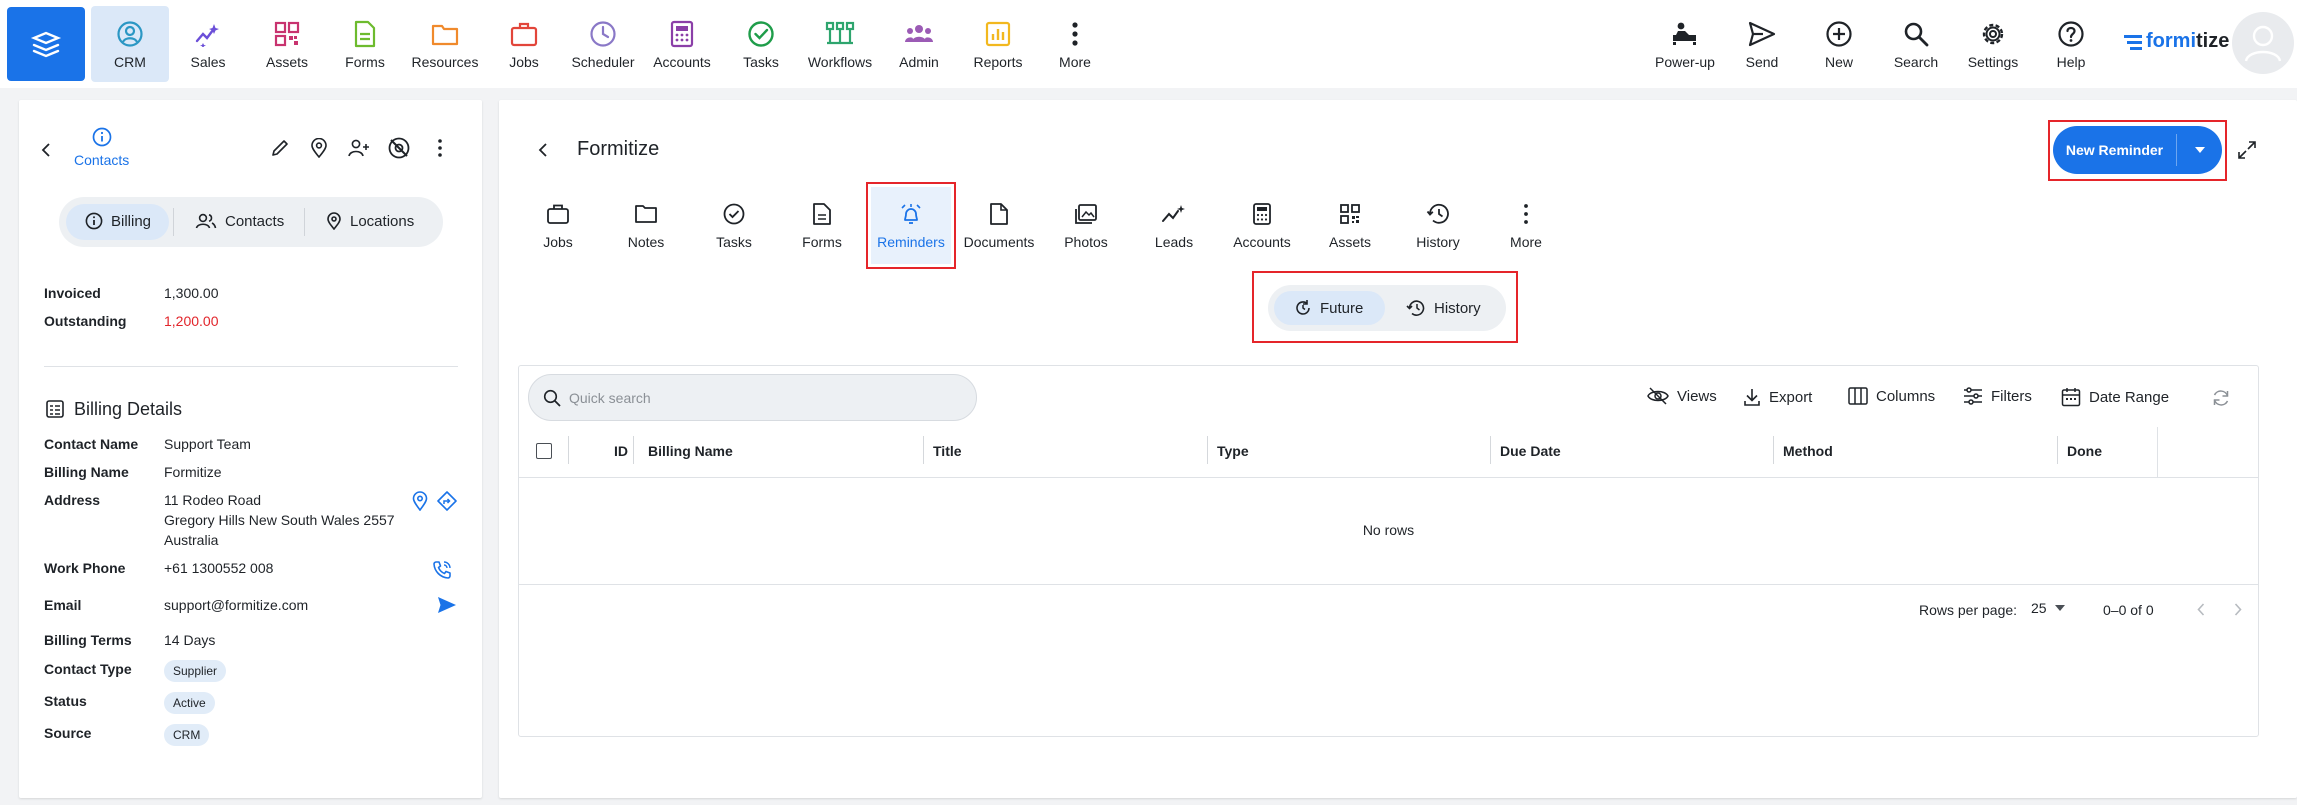  I want to click on expand-icon, so click(2247, 150).